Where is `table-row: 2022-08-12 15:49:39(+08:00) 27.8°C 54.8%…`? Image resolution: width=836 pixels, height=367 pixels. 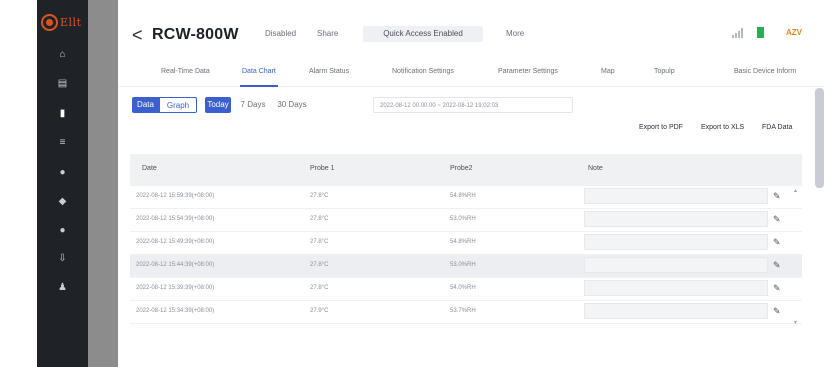
table-row: 2022-08-12 15:49:39(+08:00) 27.8°C 54.8%… is located at coordinates (466, 243).